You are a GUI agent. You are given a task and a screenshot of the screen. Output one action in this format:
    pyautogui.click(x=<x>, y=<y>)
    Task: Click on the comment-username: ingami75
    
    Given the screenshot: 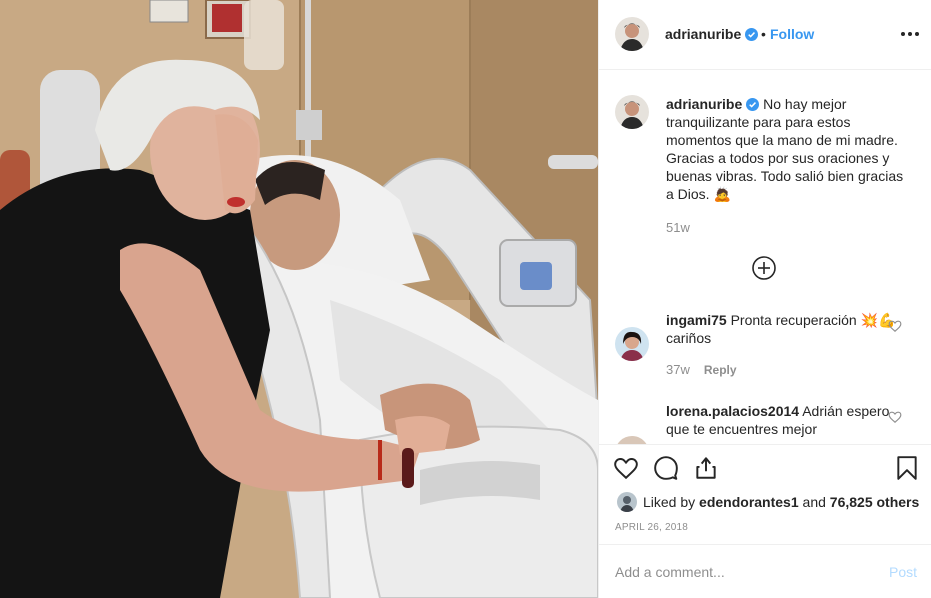 What is the action you would take?
    pyautogui.click(x=696, y=320)
    